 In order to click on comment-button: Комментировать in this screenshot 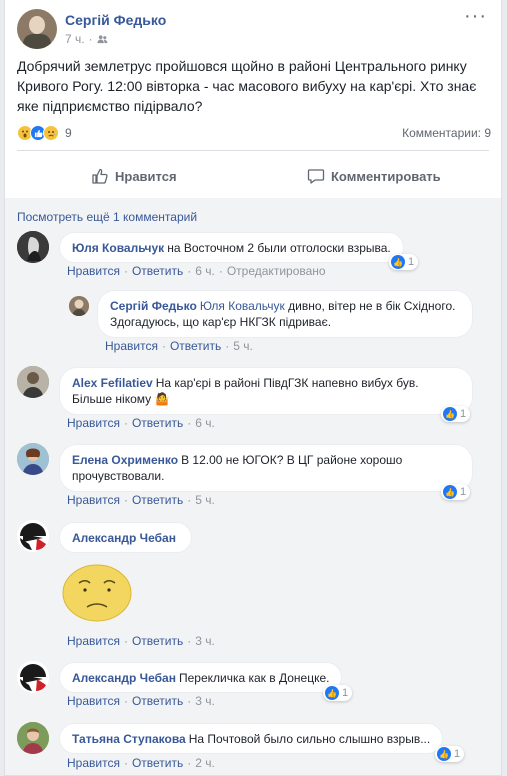, I will do `click(374, 176)`.